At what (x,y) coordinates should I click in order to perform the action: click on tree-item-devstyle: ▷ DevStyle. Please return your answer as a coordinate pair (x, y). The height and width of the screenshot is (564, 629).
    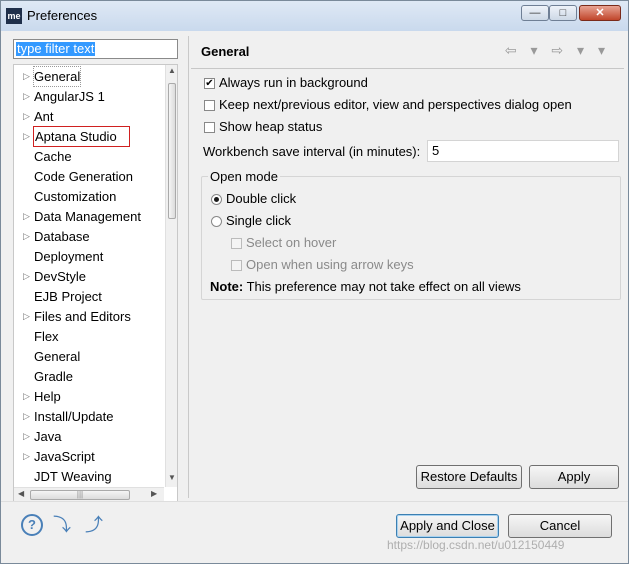
    Looking at the image, I should click on (55, 276).